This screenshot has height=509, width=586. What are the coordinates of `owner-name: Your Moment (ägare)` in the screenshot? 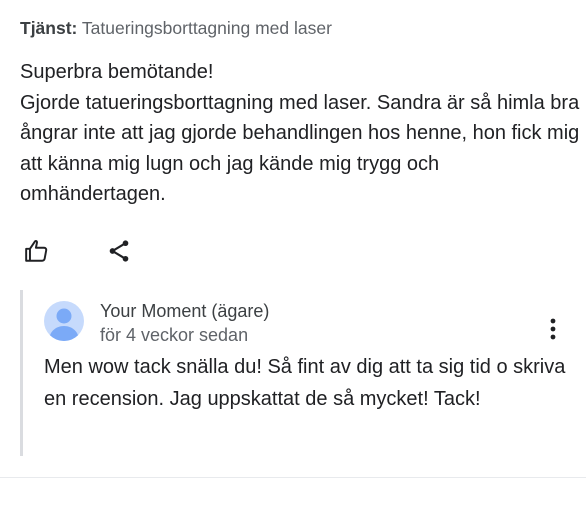 It's located at (184, 311).